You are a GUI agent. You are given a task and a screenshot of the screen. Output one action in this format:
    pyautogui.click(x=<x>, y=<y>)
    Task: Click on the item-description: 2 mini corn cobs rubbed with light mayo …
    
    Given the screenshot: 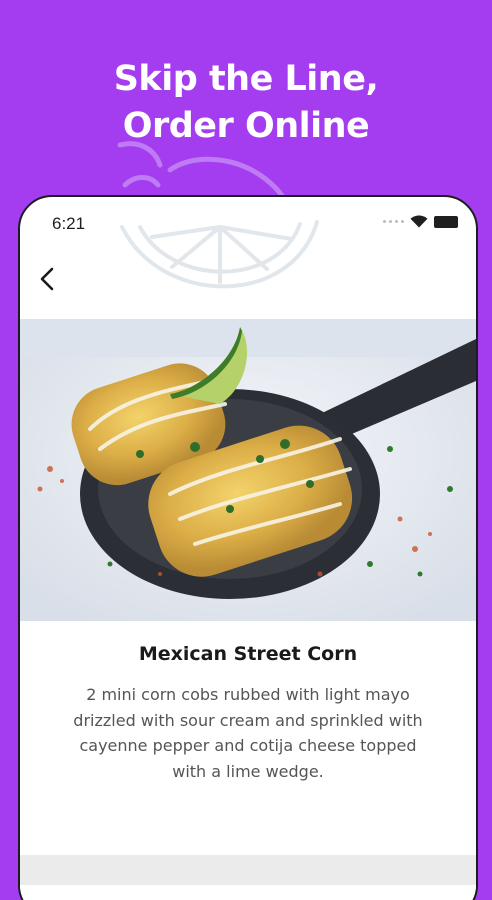 What is the action you would take?
    pyautogui.click(x=248, y=733)
    